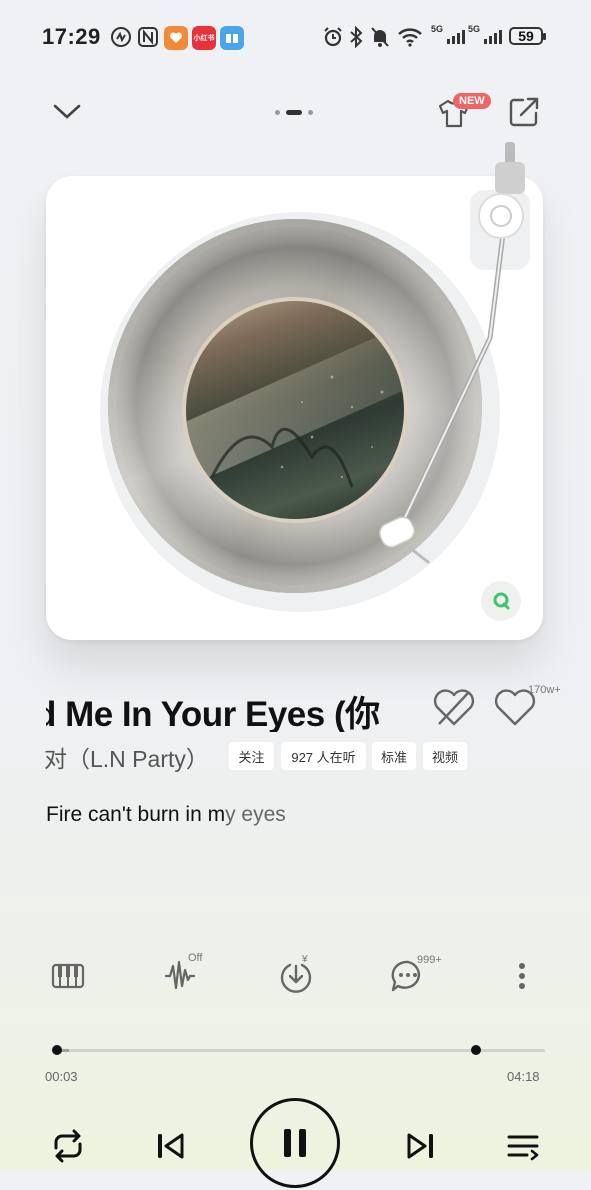 The height and width of the screenshot is (1190, 591). Describe the element at coordinates (187, 974) in the screenshot. I see `sound-effect-button: Off` at that location.